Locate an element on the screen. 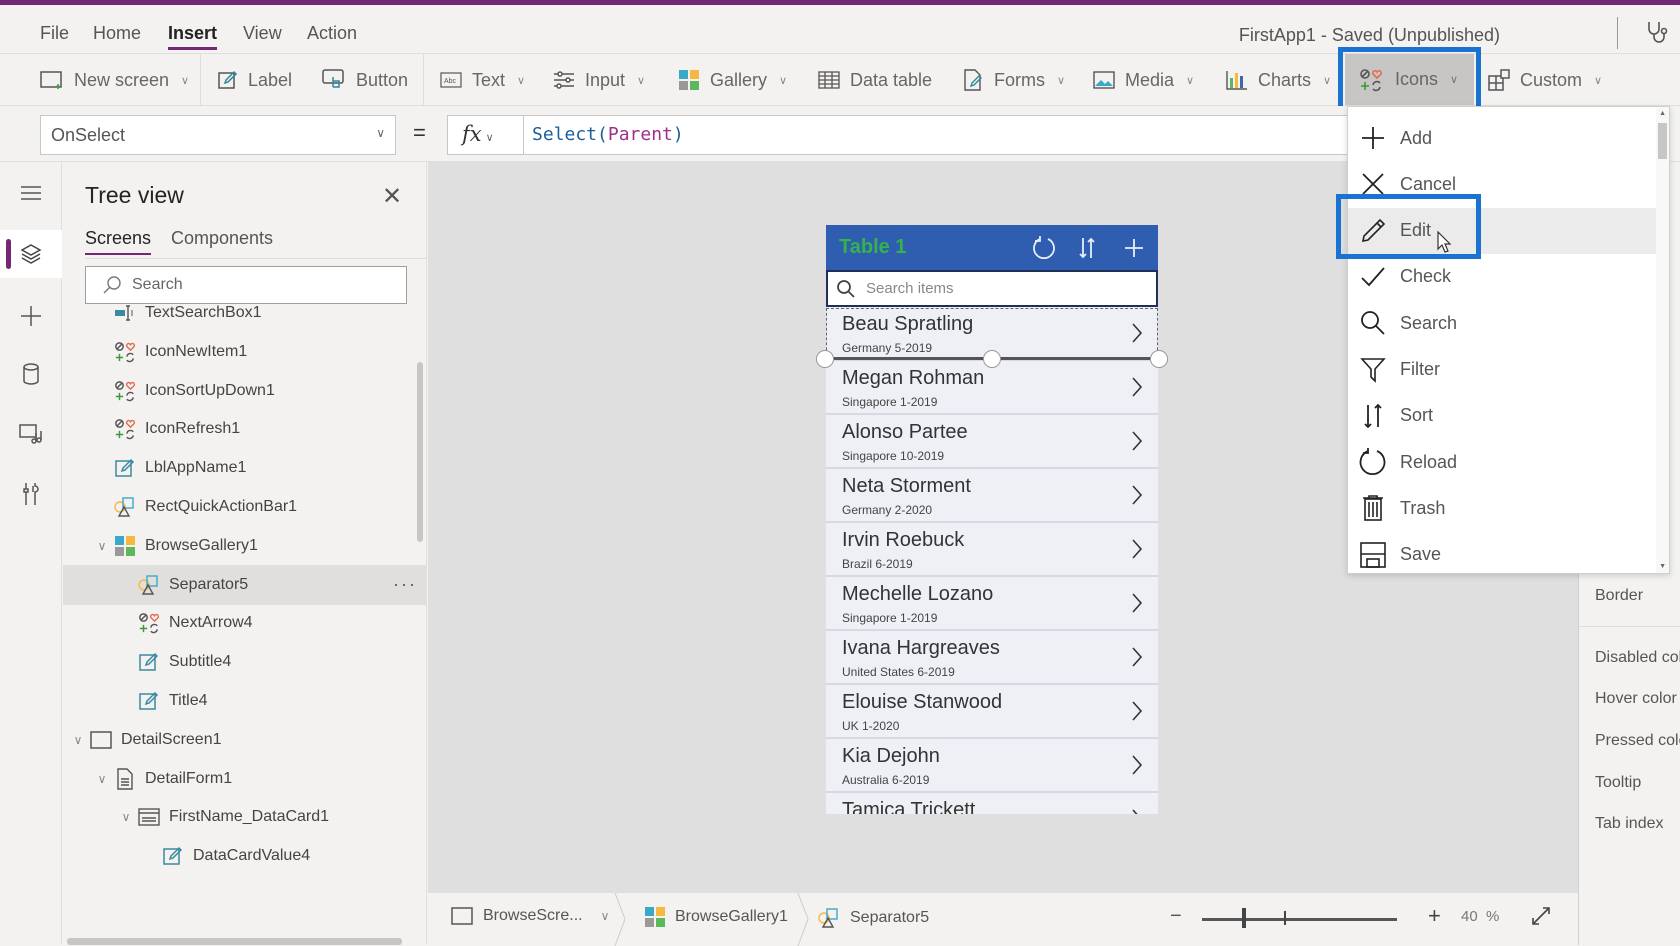 Image resolution: width=1680 pixels, height=946 pixels. refresh-icon is located at coordinates (1044, 250).